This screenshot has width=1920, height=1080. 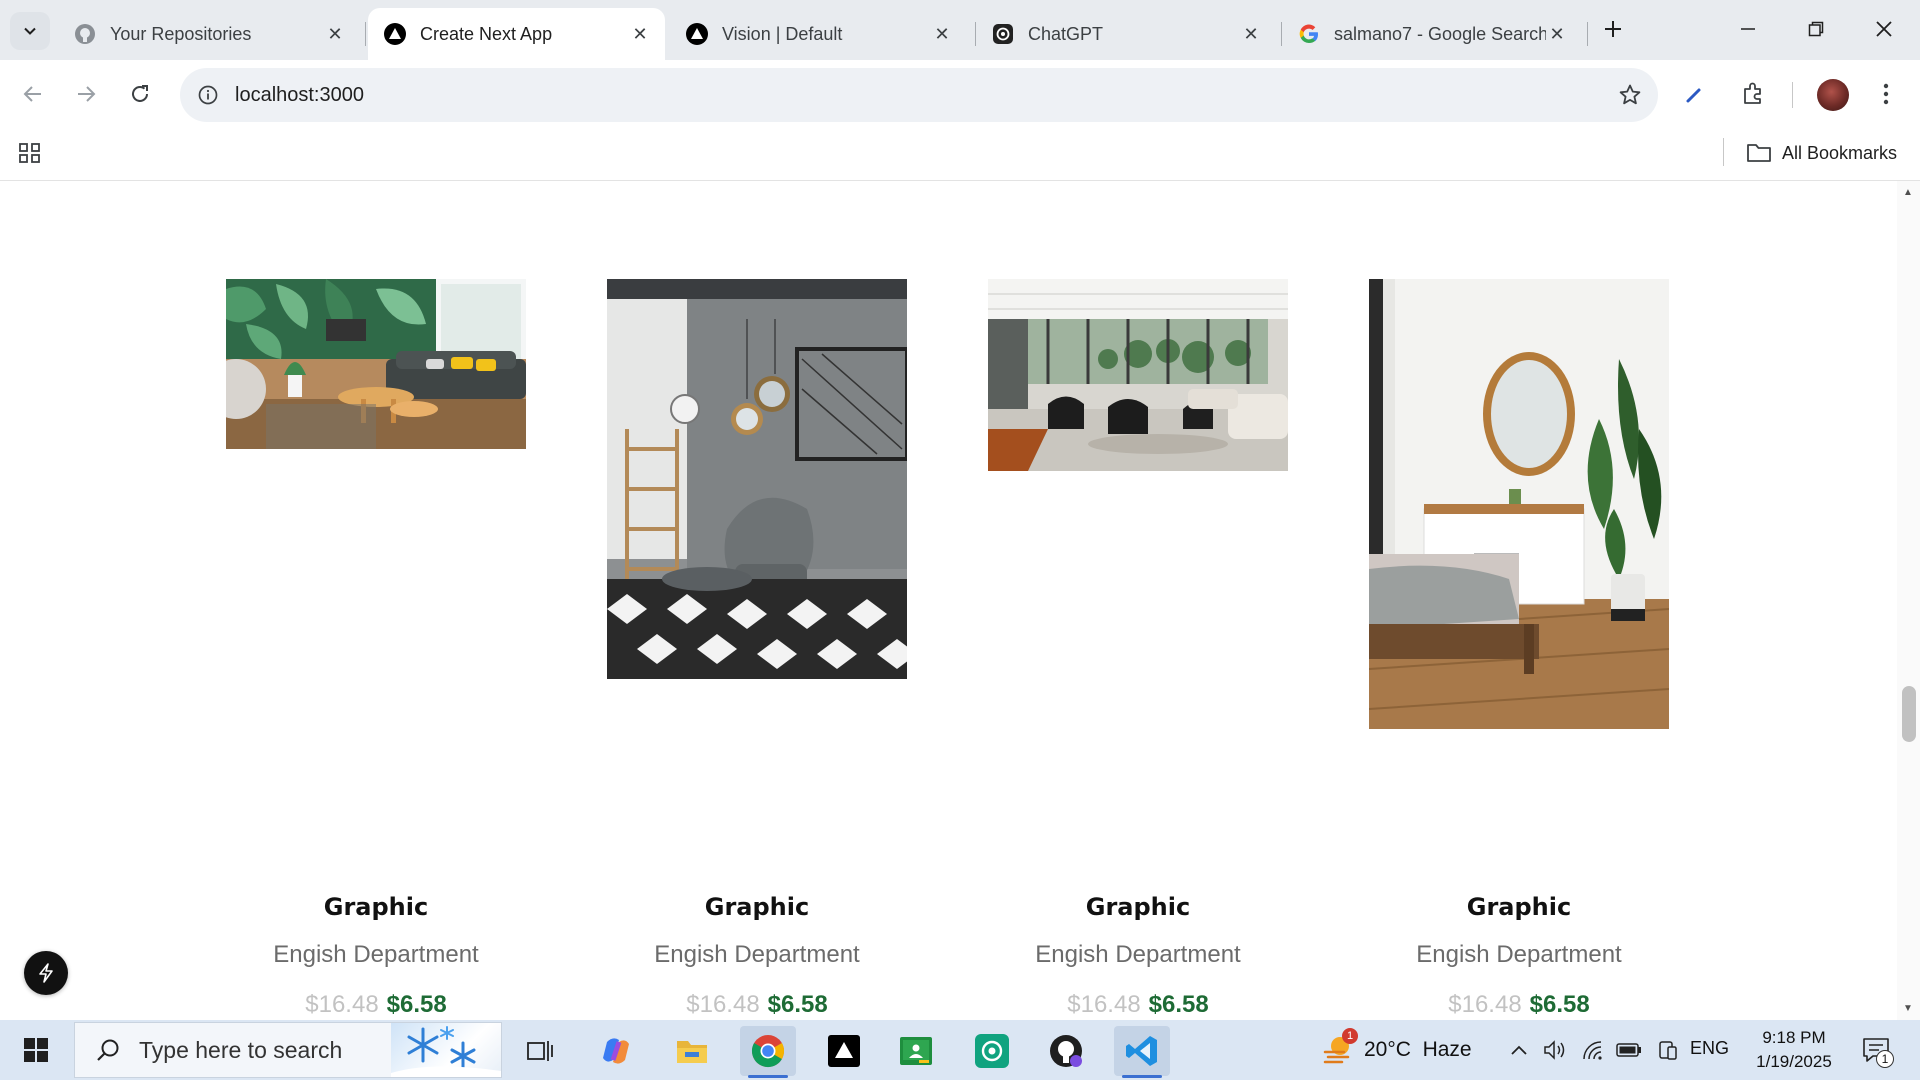 I want to click on tab-create-next-app: Create Next App ✕, so click(x=516, y=34).